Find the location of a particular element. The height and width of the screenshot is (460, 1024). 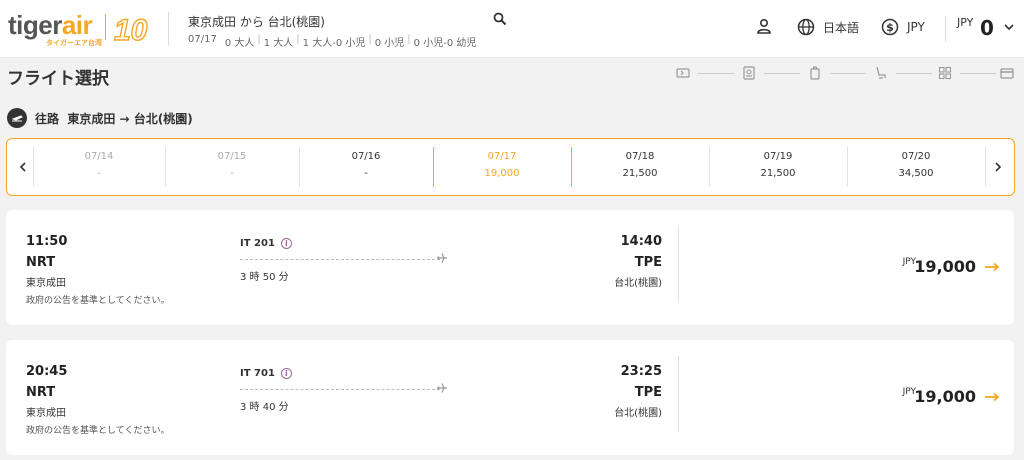

prev-dates-button is located at coordinates (23, 167).